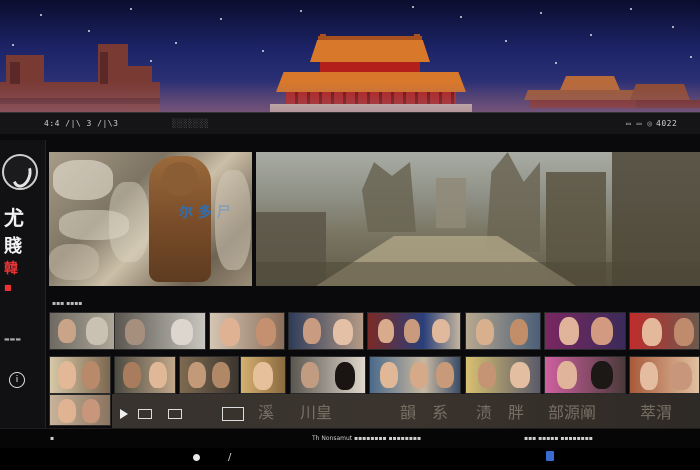 The width and height of the screenshot is (700, 470). I want to click on back-icon: /, so click(229, 457).